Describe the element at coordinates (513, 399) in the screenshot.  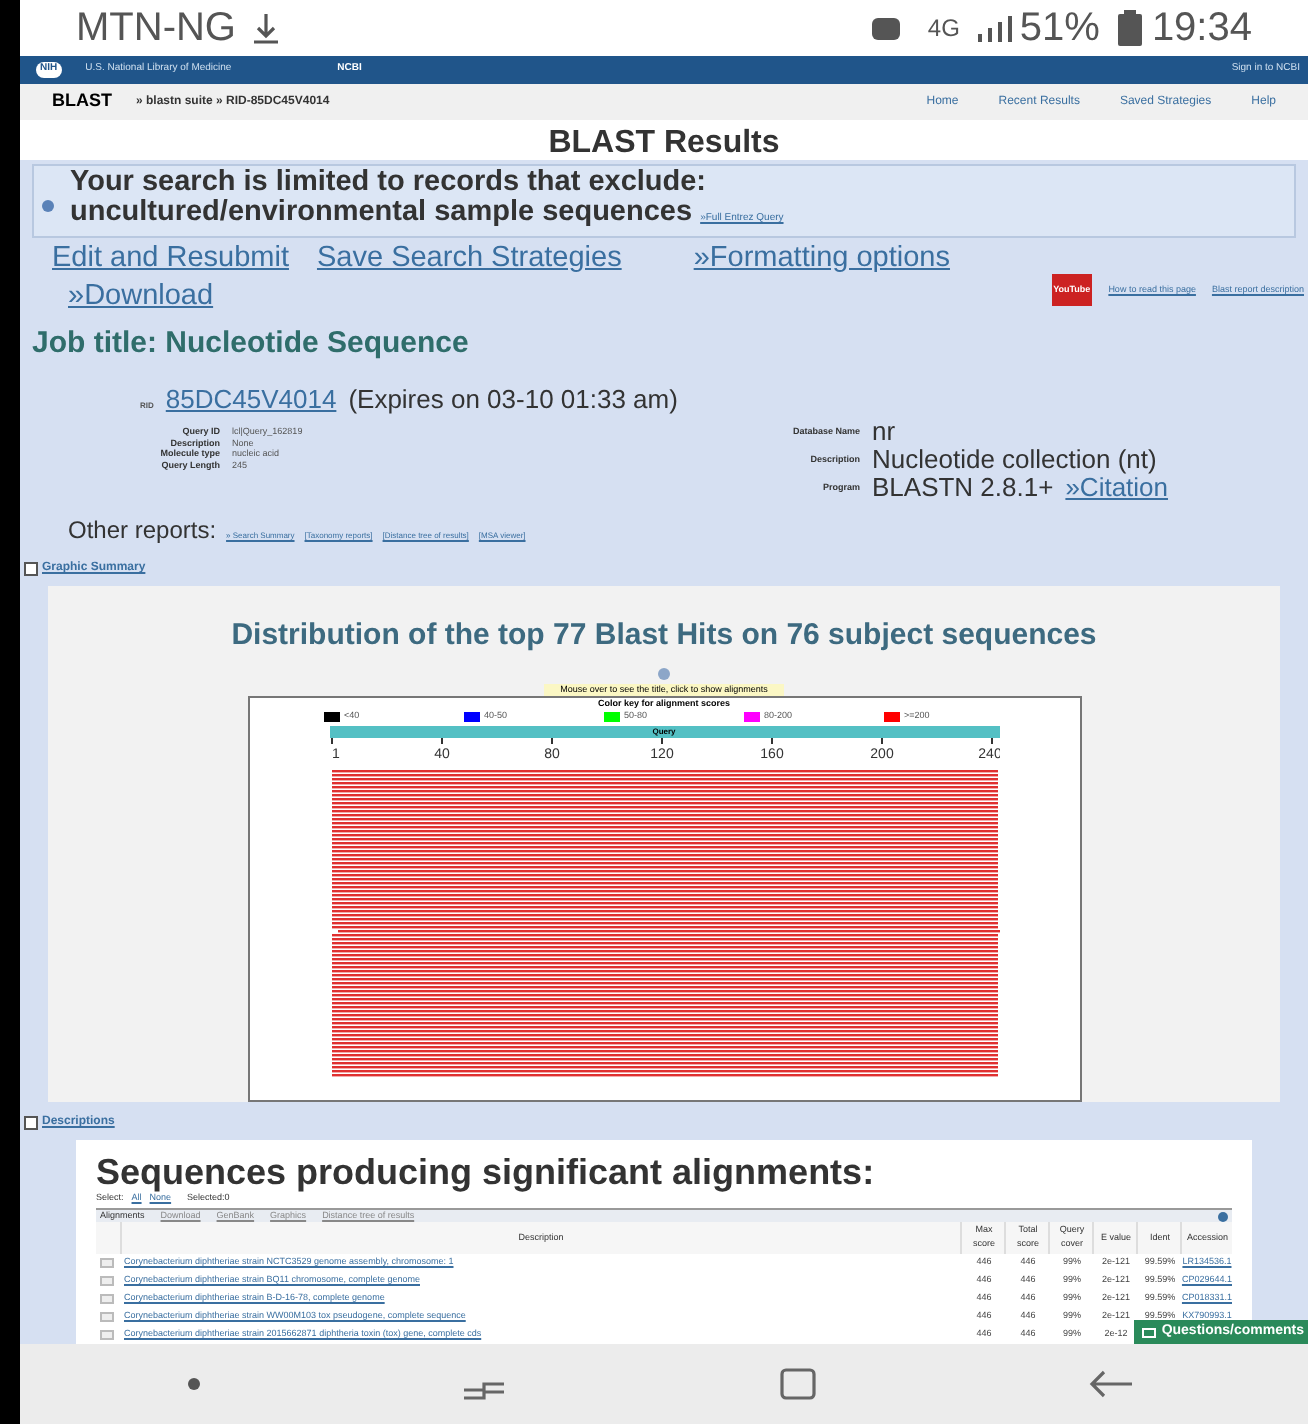
I see `expiry-text: (Expires on 03-10 01:33 am)` at that location.